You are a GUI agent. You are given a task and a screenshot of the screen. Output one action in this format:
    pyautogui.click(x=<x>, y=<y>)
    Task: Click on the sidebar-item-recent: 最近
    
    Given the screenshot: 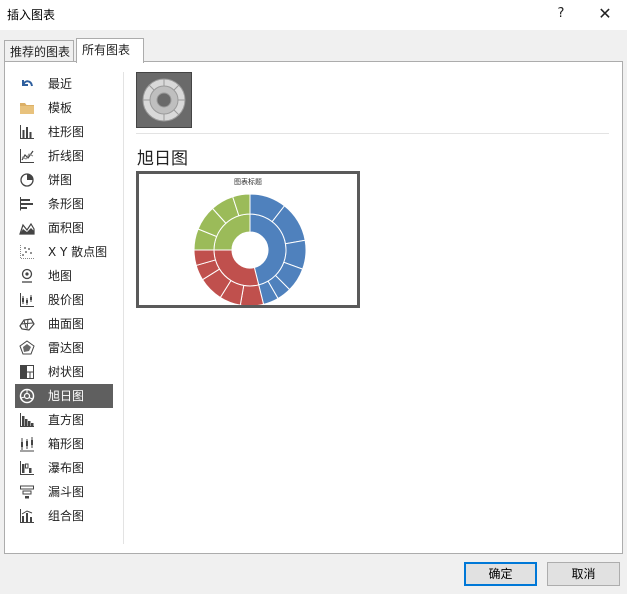 What is the action you would take?
    pyautogui.click(x=64, y=84)
    